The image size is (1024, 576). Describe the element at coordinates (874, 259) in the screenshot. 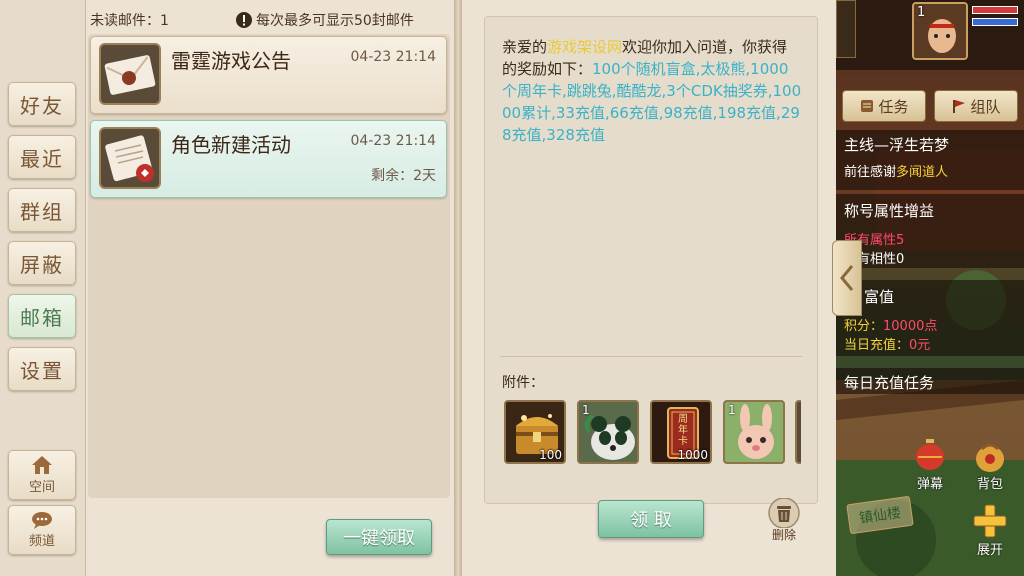

I see `bonus-2: 所有相性0` at that location.